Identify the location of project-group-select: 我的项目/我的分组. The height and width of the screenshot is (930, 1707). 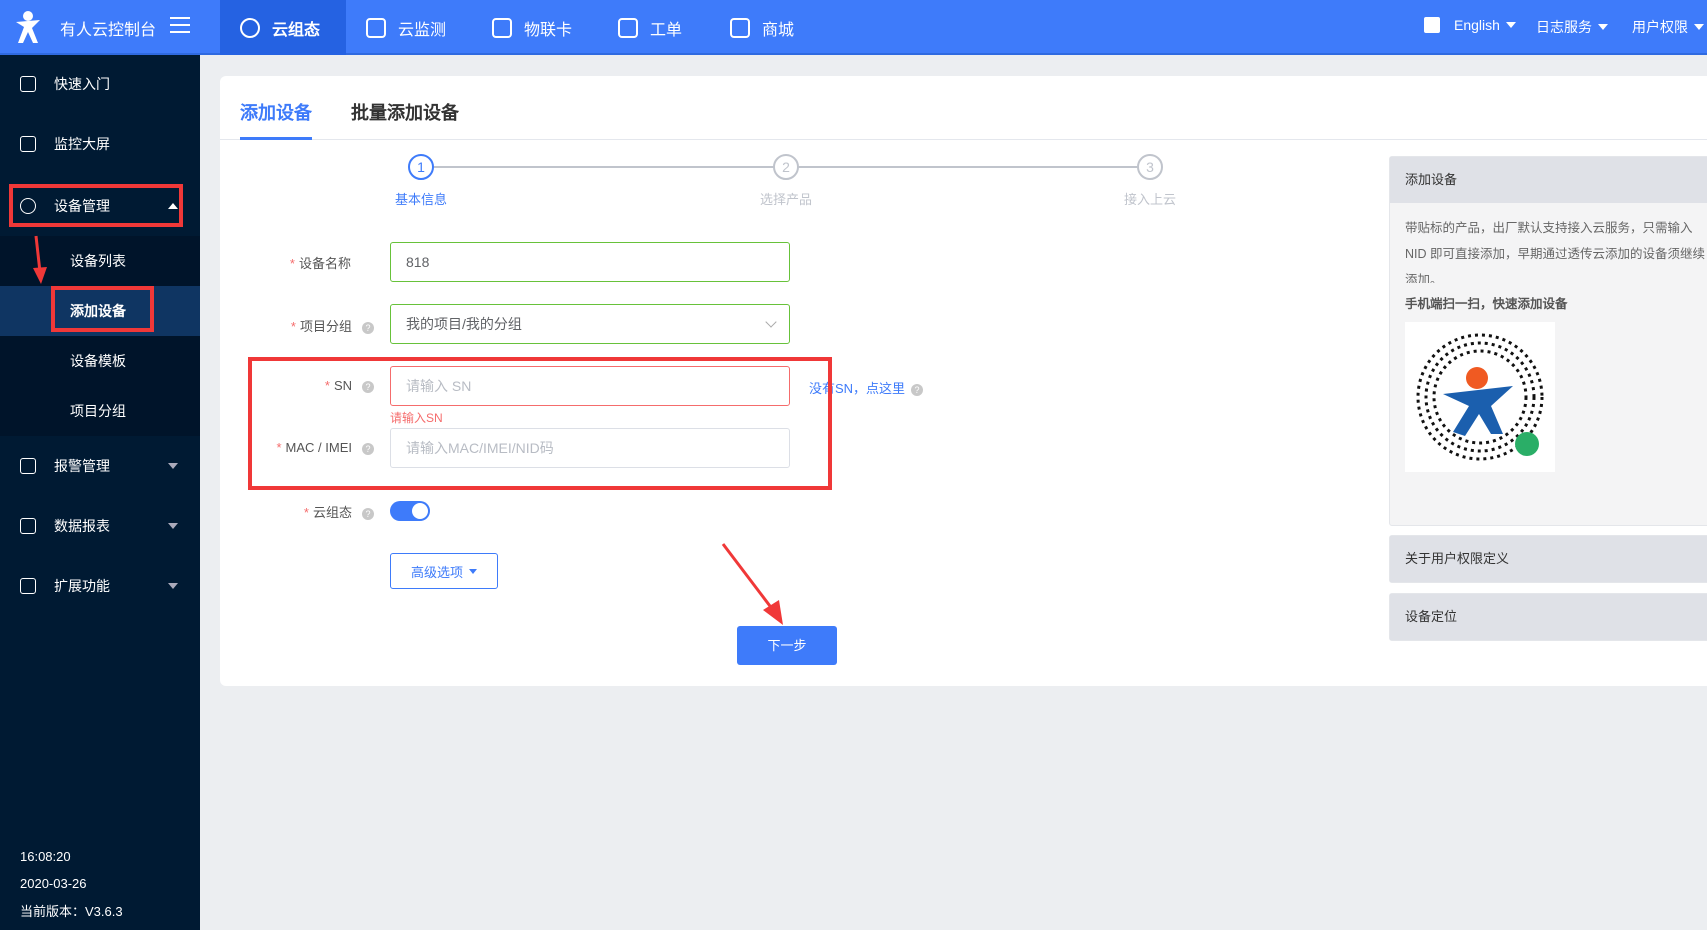
(590, 324).